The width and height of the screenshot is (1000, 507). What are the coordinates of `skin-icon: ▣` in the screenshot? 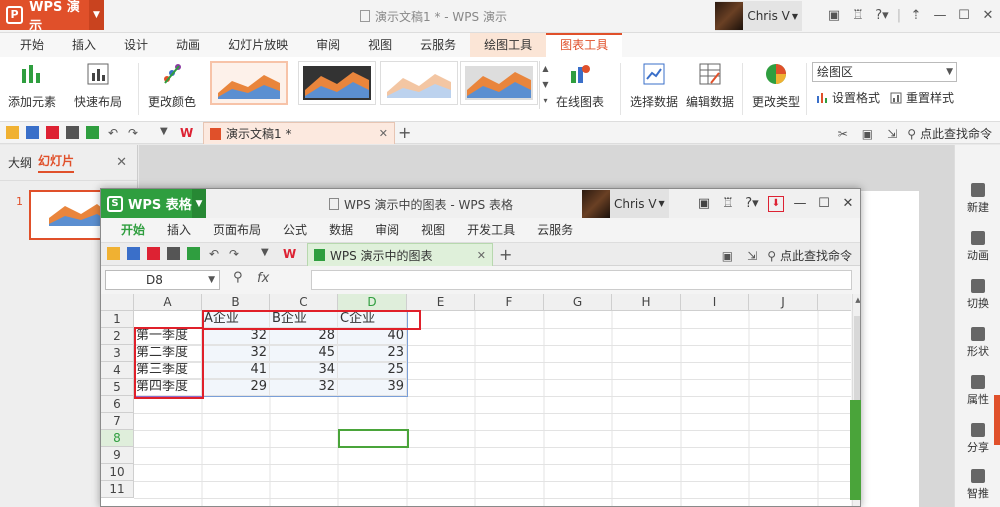 It's located at (704, 203).